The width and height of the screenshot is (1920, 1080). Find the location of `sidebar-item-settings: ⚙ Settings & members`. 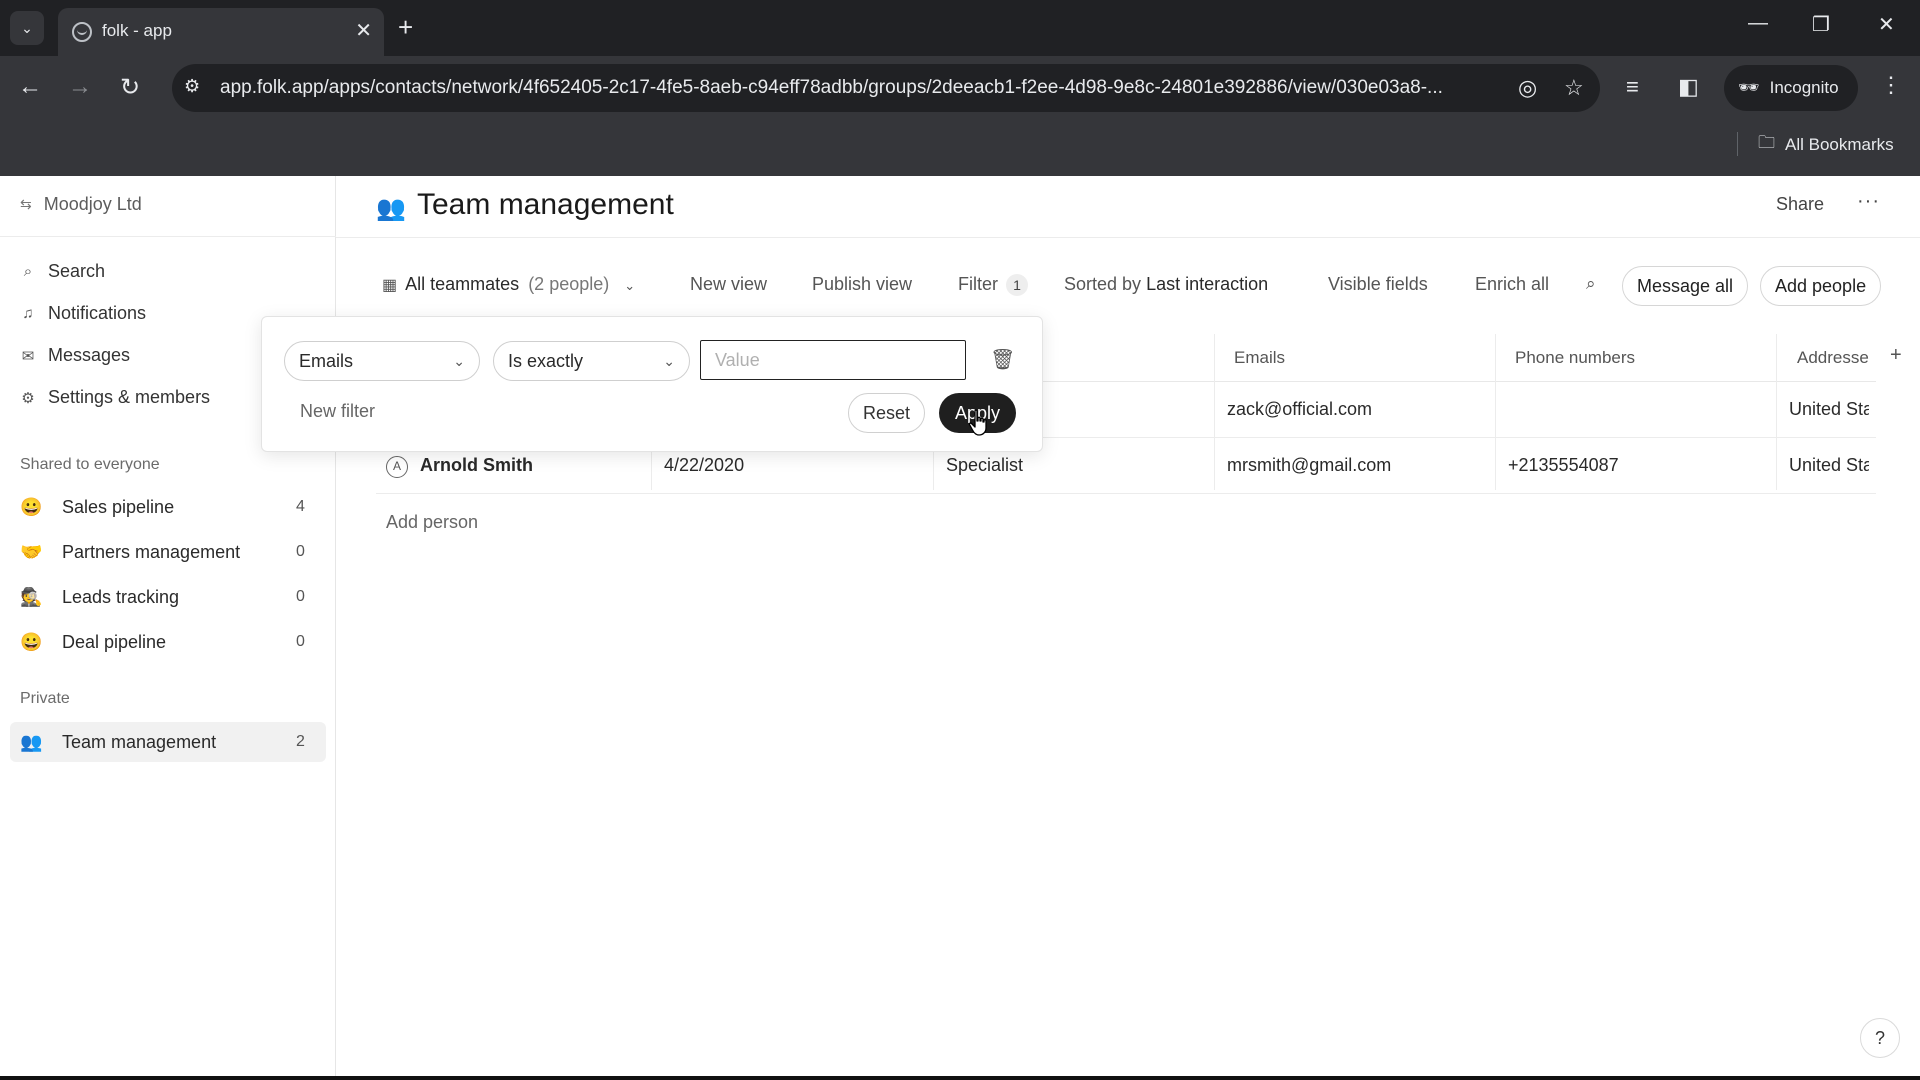

sidebar-item-settings: ⚙ Settings & members is located at coordinates (115, 397).